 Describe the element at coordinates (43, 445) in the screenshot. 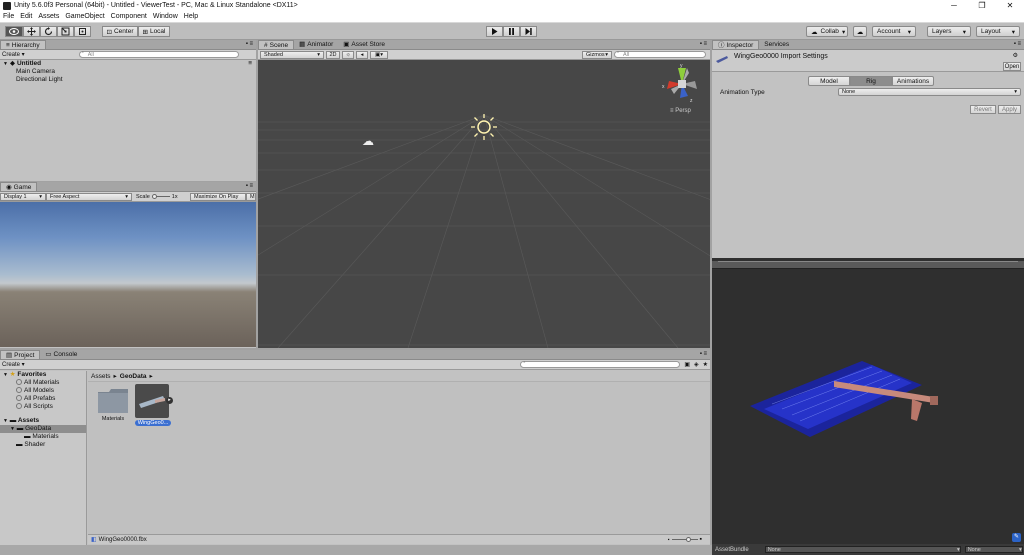

I see `folder-shader: ▬ Shader` at that location.